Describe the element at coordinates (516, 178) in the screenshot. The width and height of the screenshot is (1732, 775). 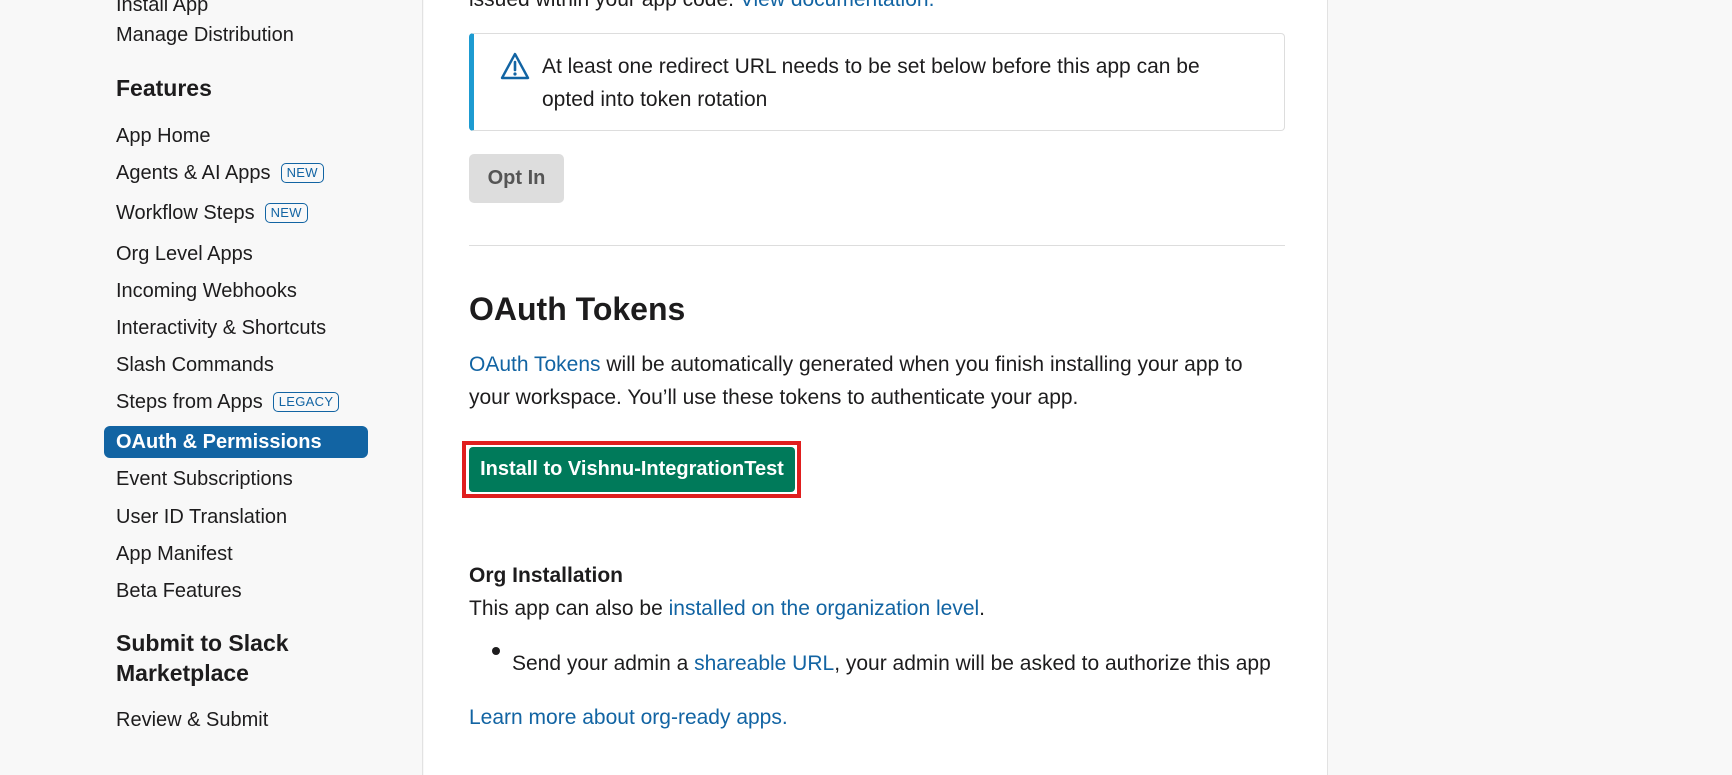
I see `opt-in-button: Opt In` at that location.